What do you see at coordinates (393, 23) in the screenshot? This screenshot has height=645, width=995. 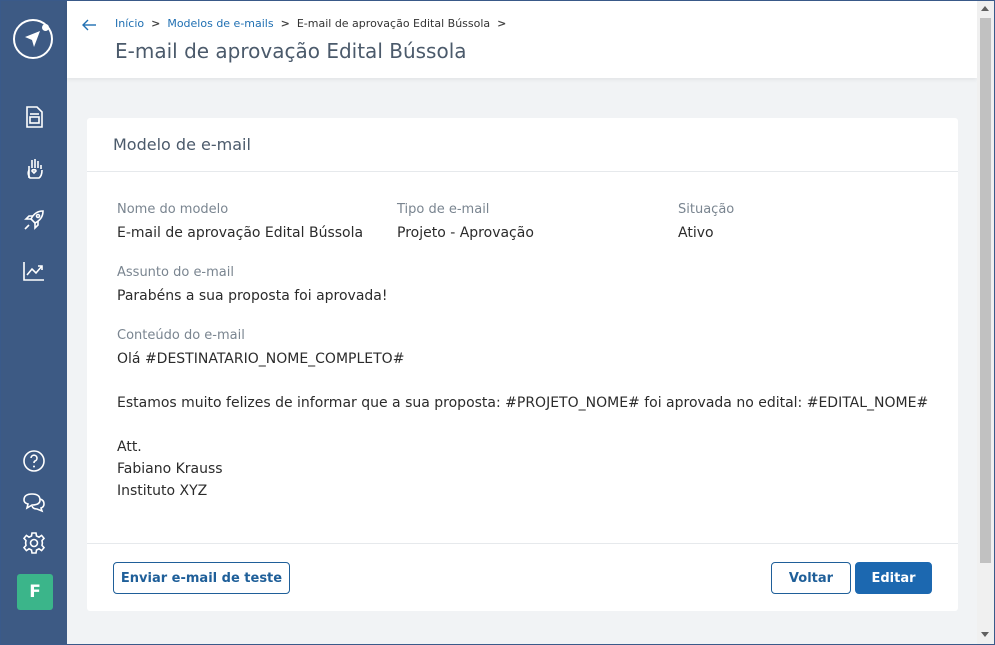 I see `breadcrumb-current: E-mail de aprovação Edital Bússola` at bounding box center [393, 23].